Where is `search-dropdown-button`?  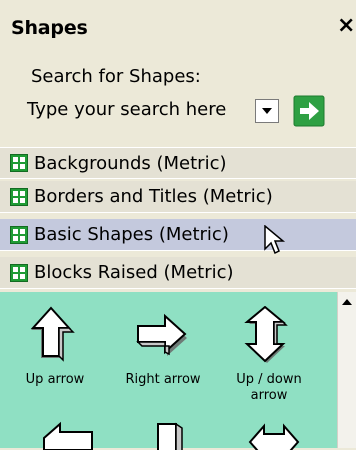
search-dropdown-button is located at coordinates (267, 111).